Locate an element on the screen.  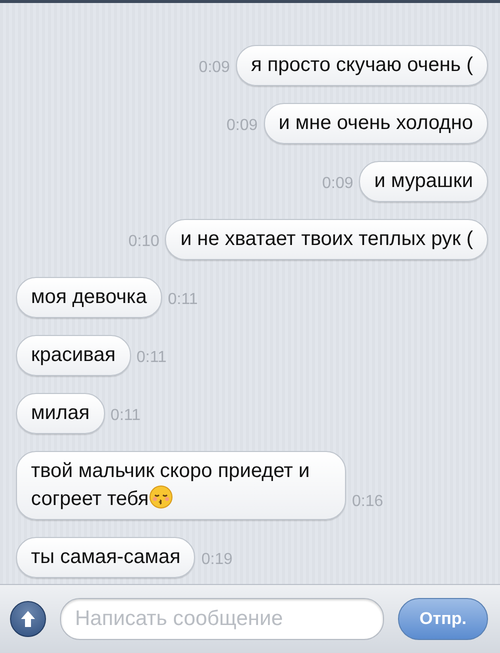
message-input: Написать сообщение is located at coordinates (222, 619).